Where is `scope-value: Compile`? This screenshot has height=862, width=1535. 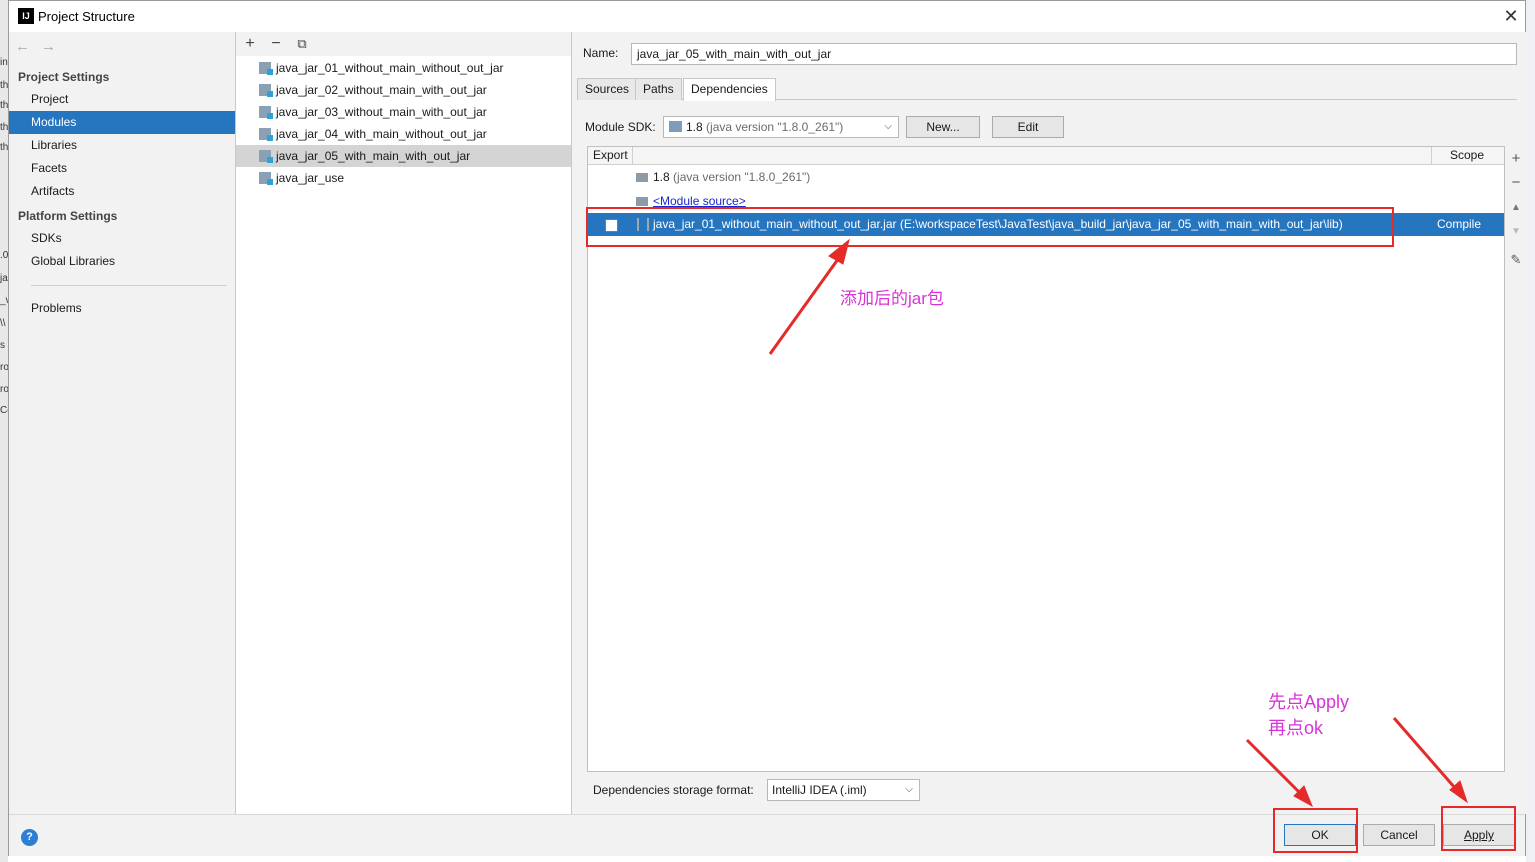 scope-value: Compile is located at coordinates (1459, 224).